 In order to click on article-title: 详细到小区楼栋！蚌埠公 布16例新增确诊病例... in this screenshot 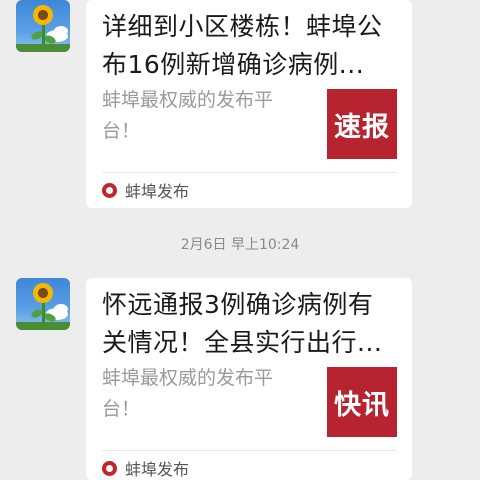, I will do `click(251, 46)`.